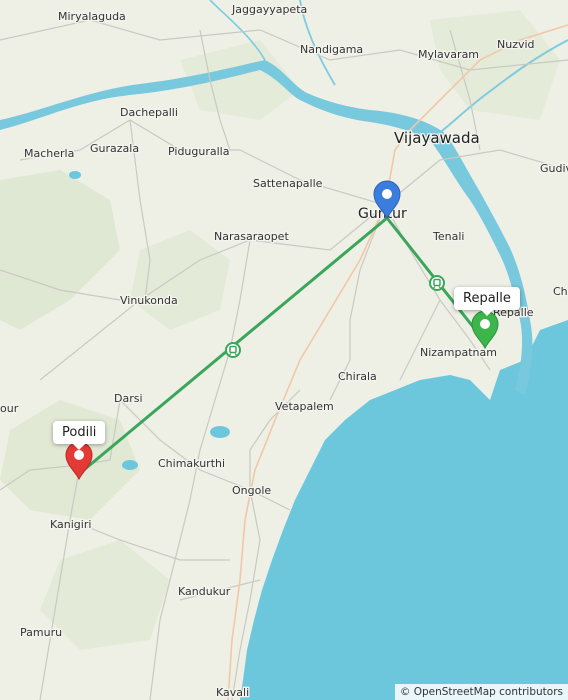 The width and height of the screenshot is (568, 700). What do you see at coordinates (204, 591) in the screenshot?
I see `place-label-kandukur: Kandukur` at bounding box center [204, 591].